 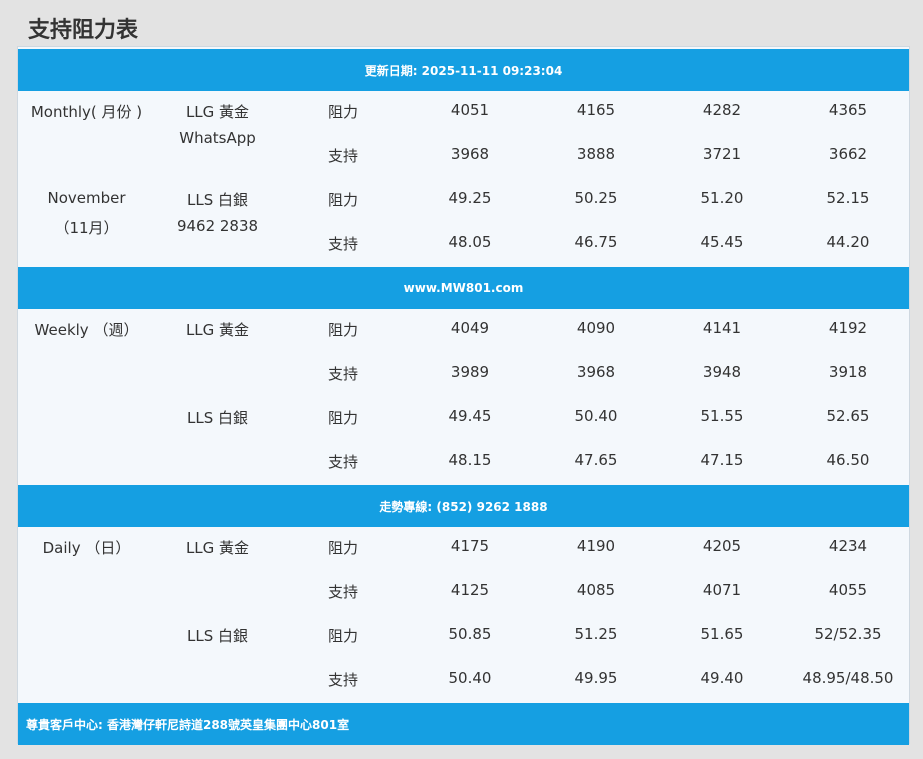 What do you see at coordinates (596, 634) in the screenshot?
I see `level-value: 51.25` at bounding box center [596, 634].